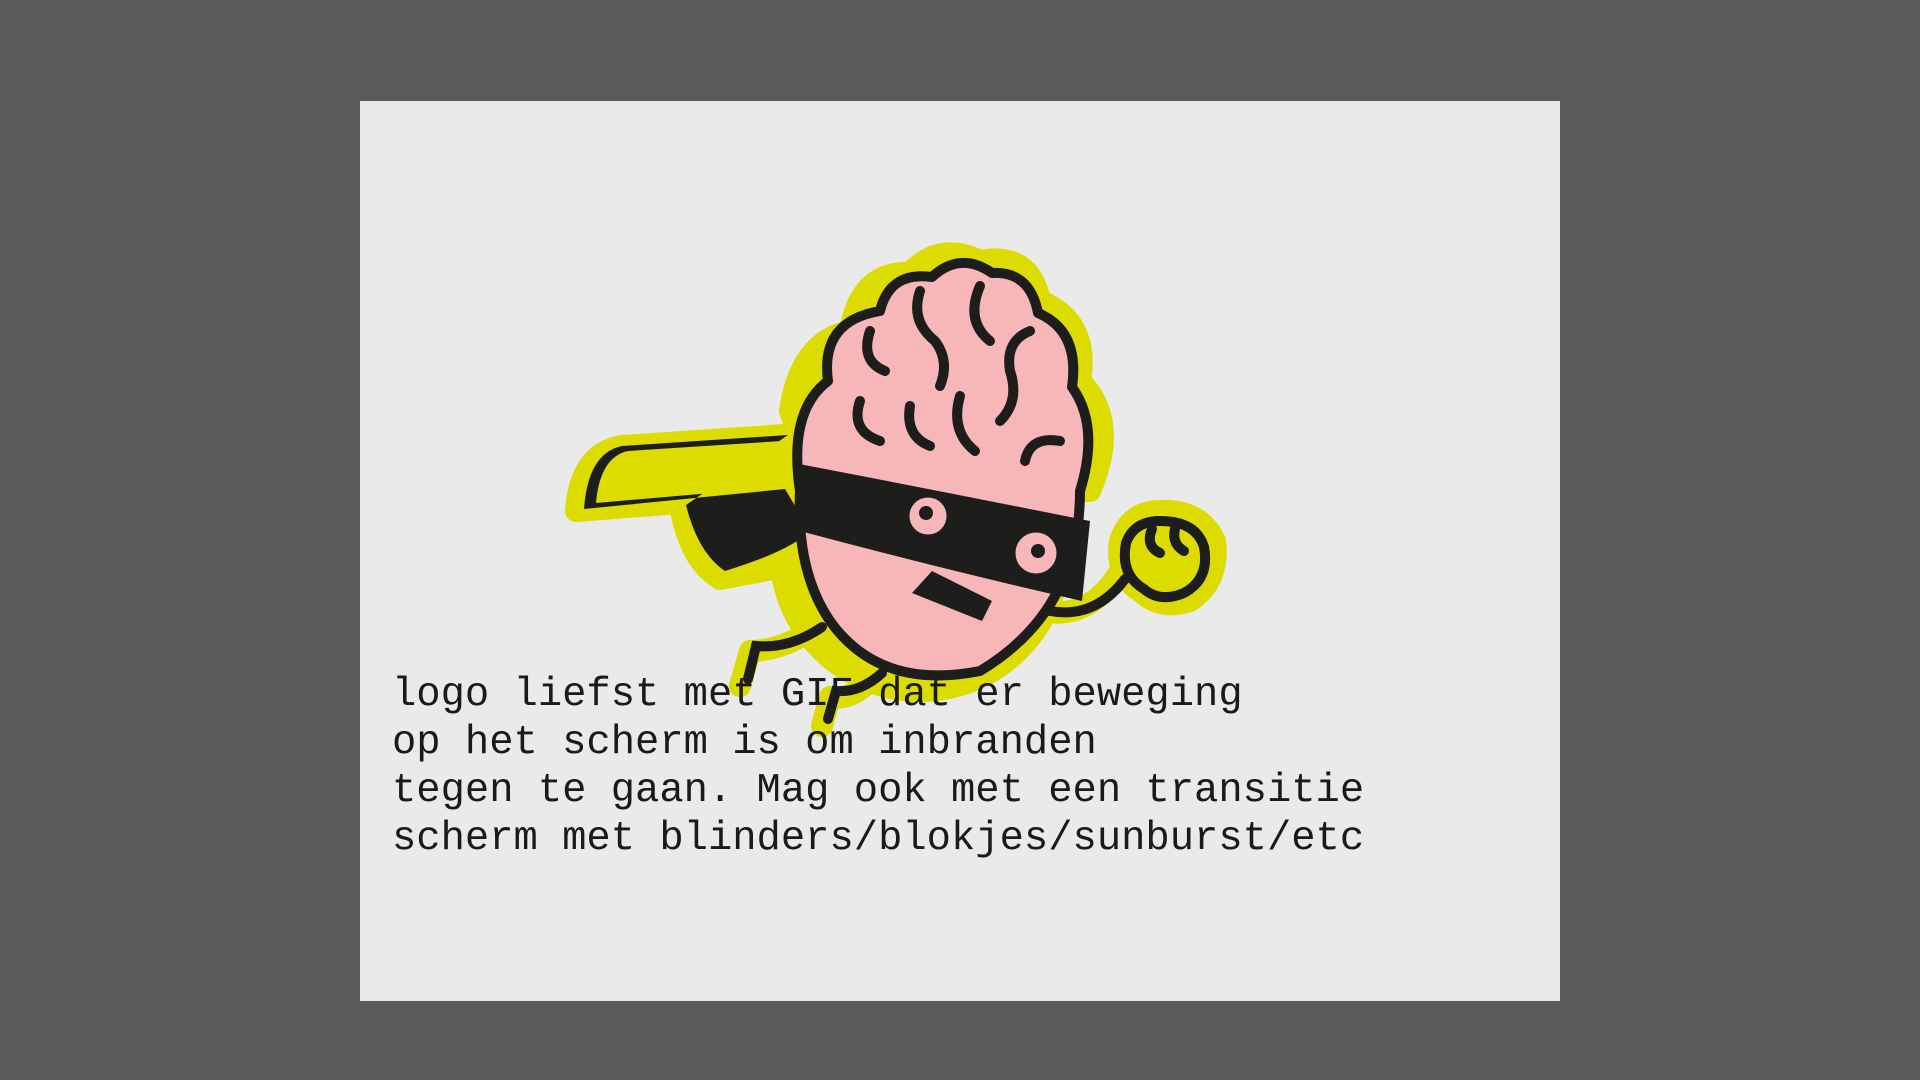 Image resolution: width=1920 pixels, height=1080 pixels. I want to click on caption-line-2: op het scherm is om inbranden, so click(744, 743).